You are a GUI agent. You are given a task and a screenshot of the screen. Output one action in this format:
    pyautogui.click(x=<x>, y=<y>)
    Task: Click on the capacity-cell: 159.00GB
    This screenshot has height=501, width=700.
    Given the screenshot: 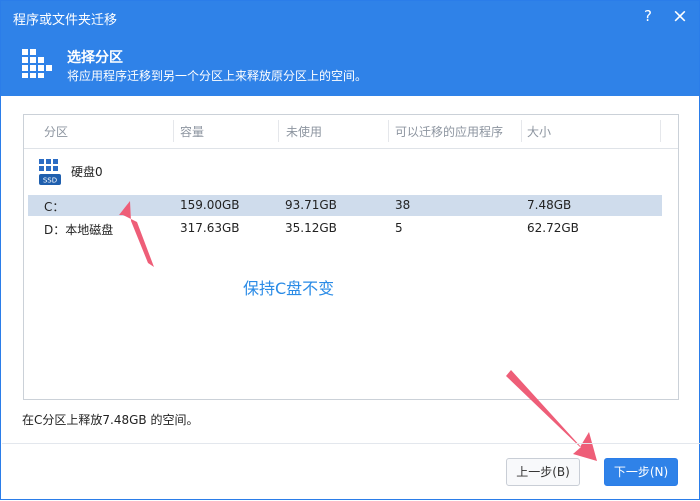 What is the action you would take?
    pyautogui.click(x=210, y=205)
    